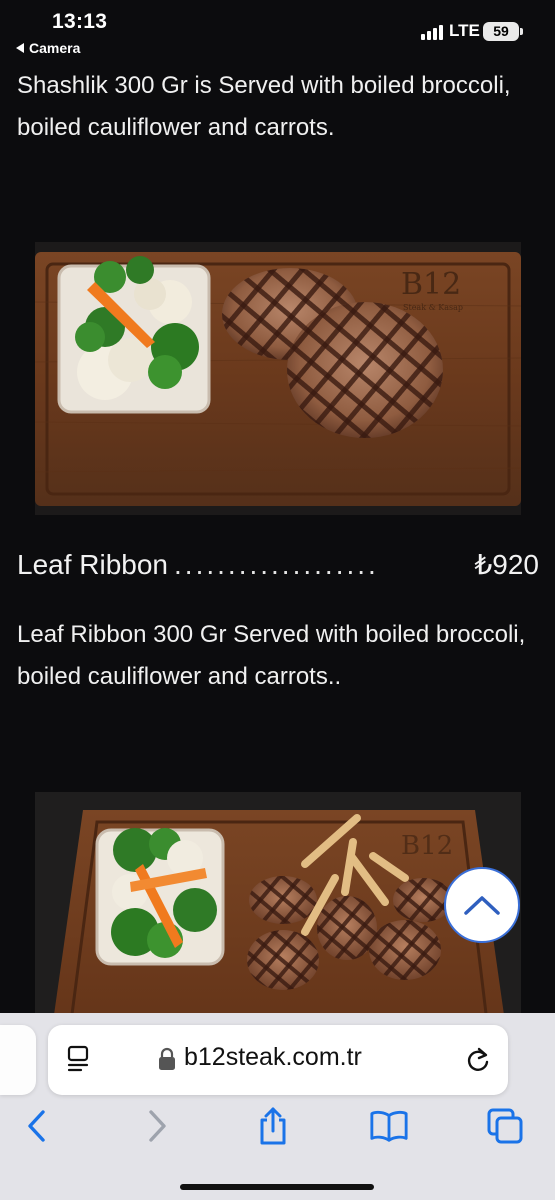 The image size is (555, 1200). Describe the element at coordinates (432, 32) in the screenshot. I see `signal-icon` at that location.